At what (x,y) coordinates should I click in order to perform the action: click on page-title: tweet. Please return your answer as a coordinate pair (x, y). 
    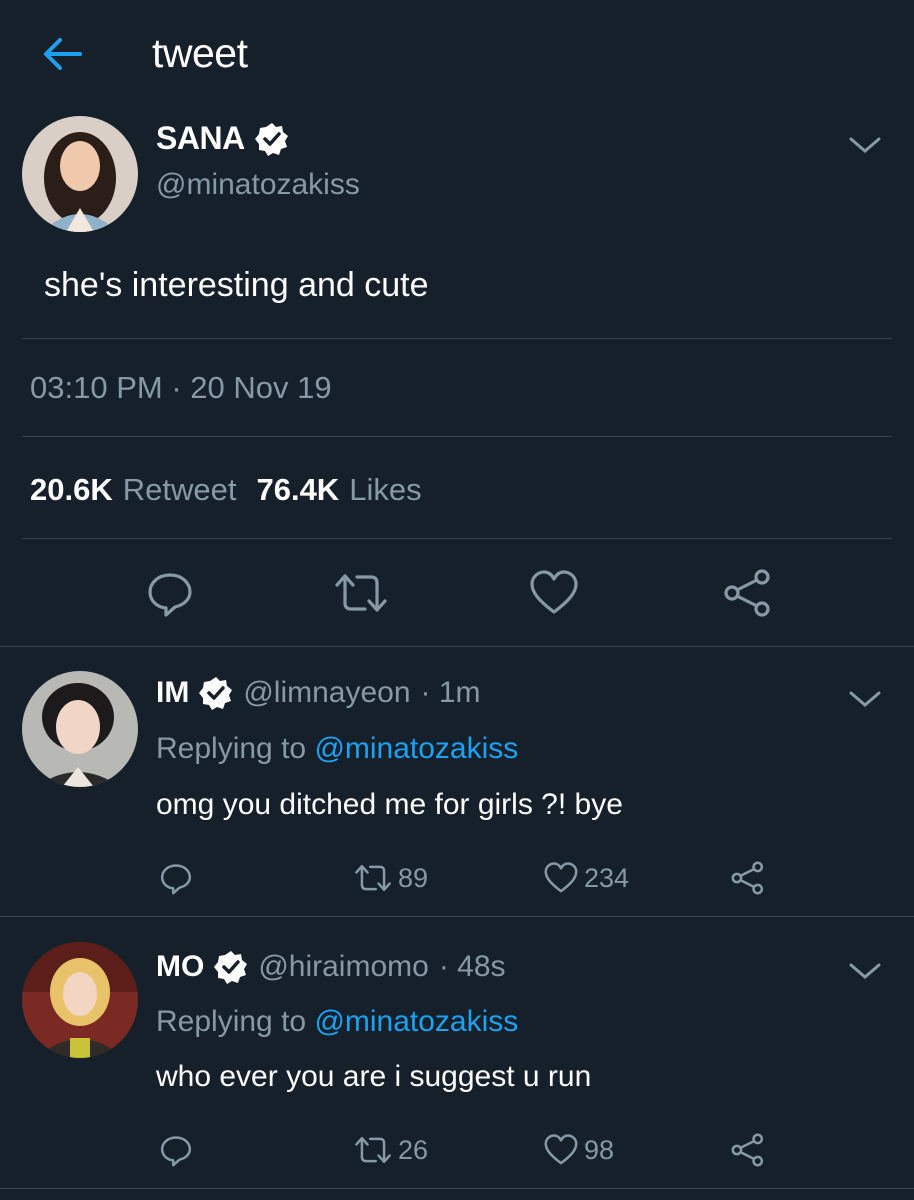
    Looking at the image, I should click on (200, 53).